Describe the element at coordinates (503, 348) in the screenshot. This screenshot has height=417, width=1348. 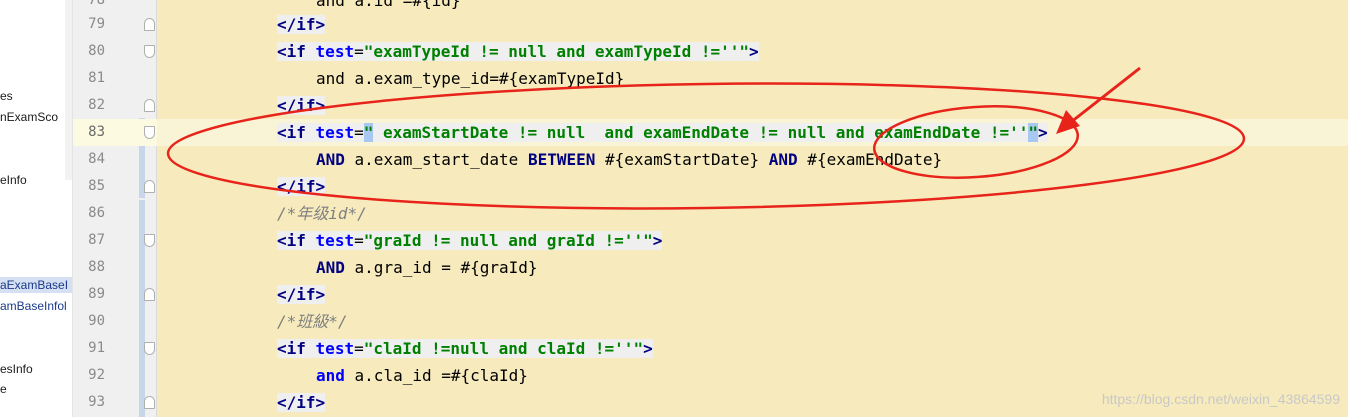
I see `xml-attr-value: "claId !=null and claId !=''"` at that location.